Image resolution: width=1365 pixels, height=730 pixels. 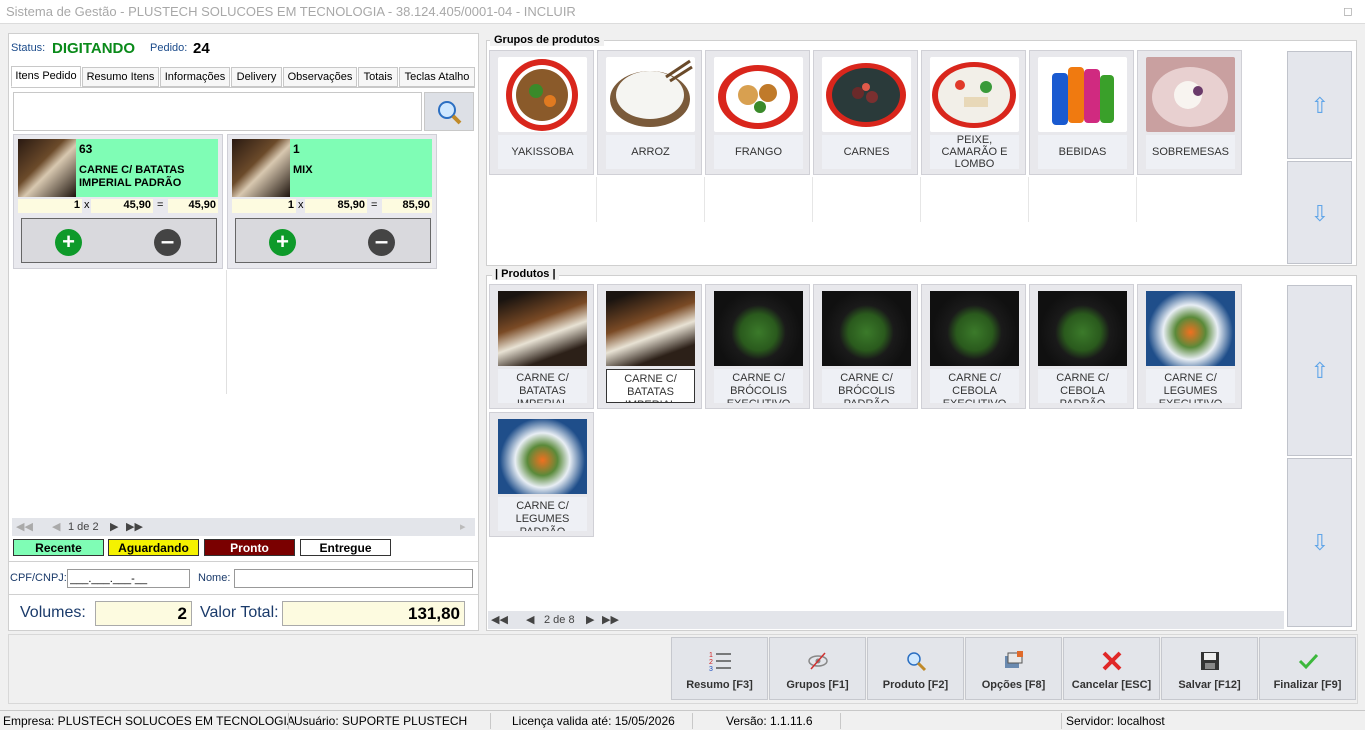 I want to click on opcoes-label: Opções [F8], so click(x=1013, y=685).